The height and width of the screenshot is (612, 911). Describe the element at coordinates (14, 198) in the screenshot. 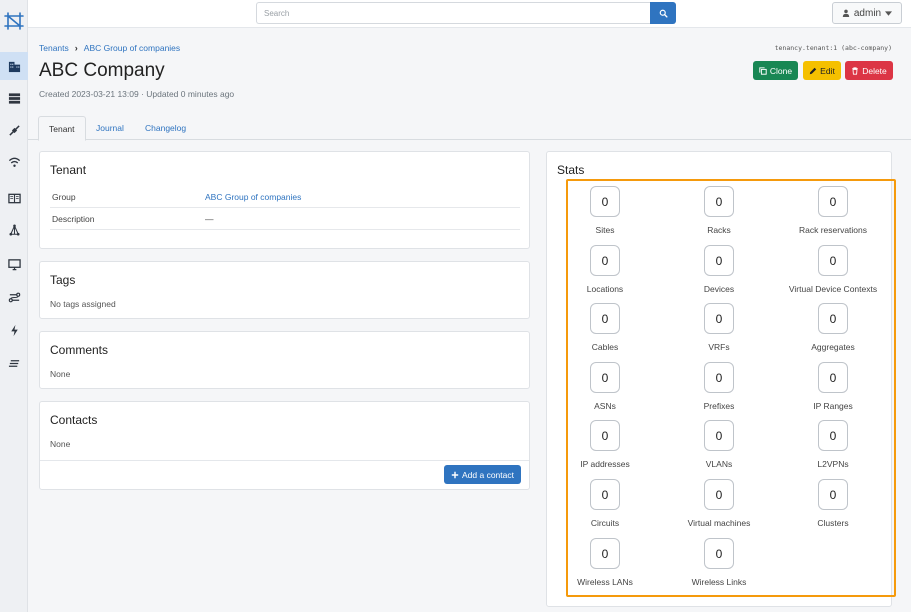

I see `ipam-icon` at that location.